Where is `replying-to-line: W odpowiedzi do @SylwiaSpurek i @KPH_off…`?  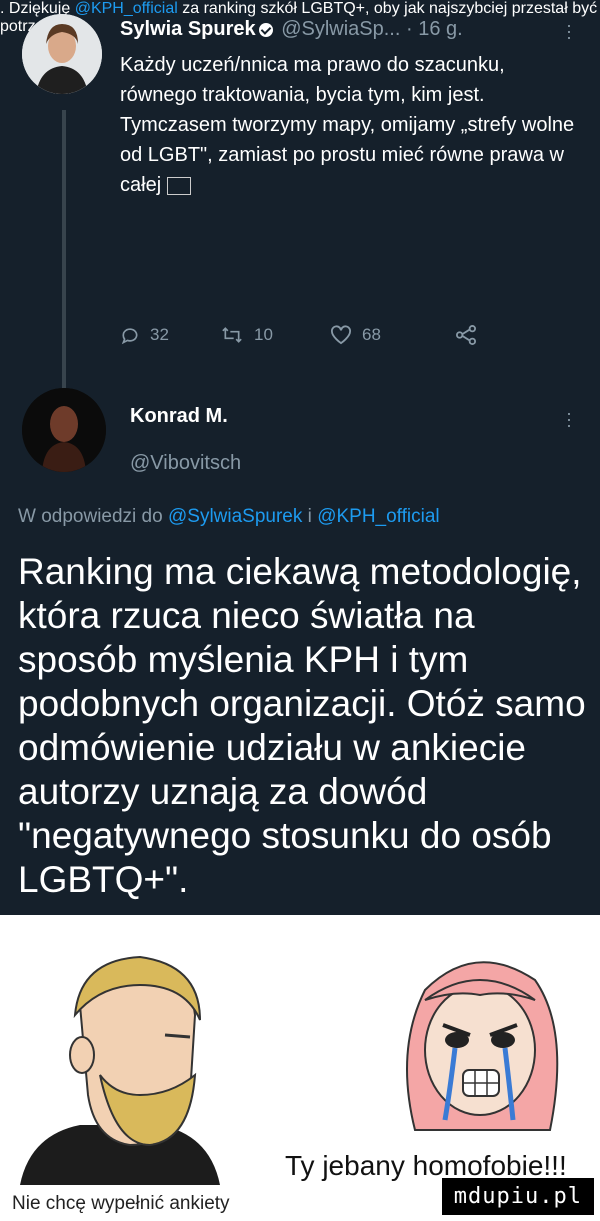 replying-to-line: W odpowiedzi do @SylwiaSpurek i @KPH_off… is located at coordinates (229, 517).